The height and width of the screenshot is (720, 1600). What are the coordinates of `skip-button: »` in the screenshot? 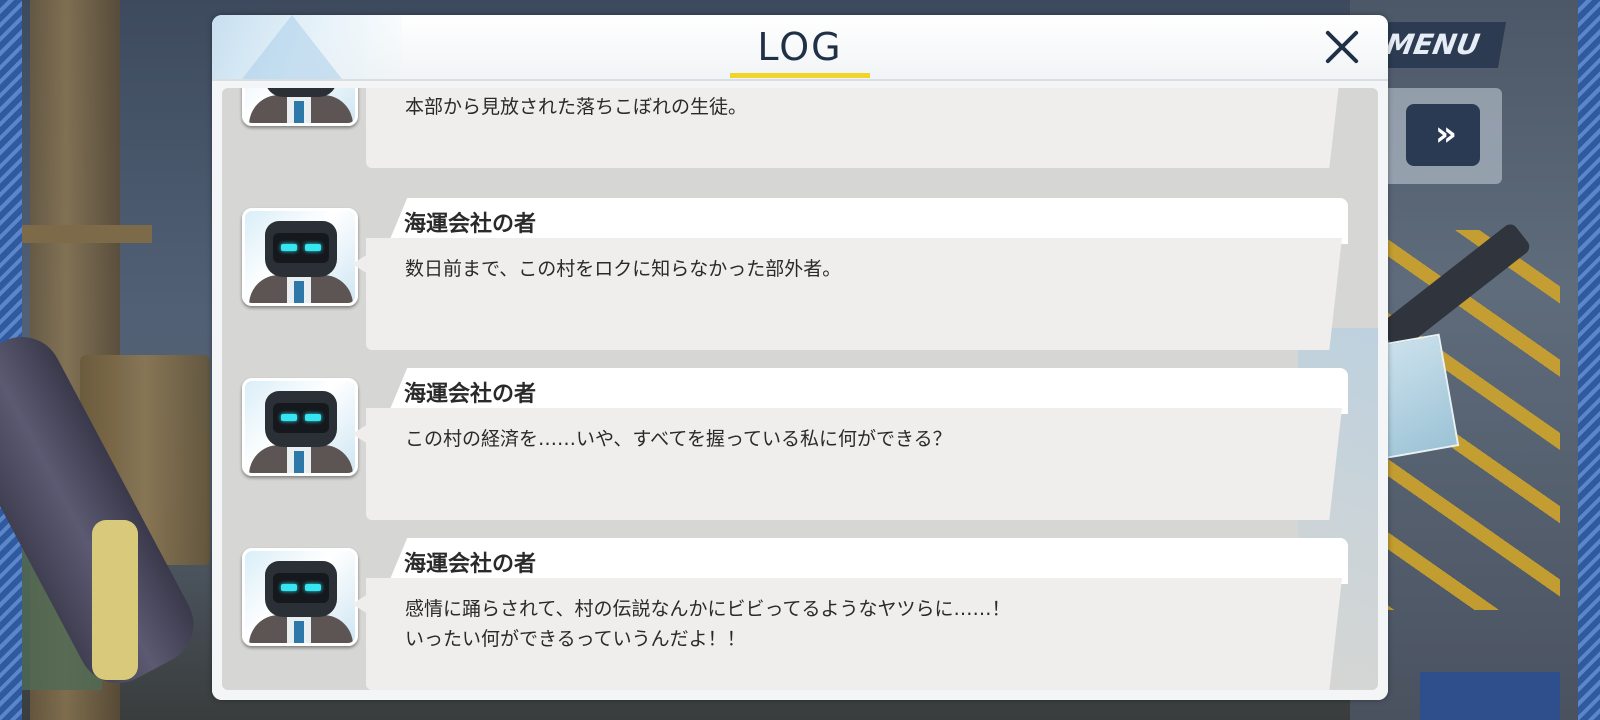 It's located at (1443, 135).